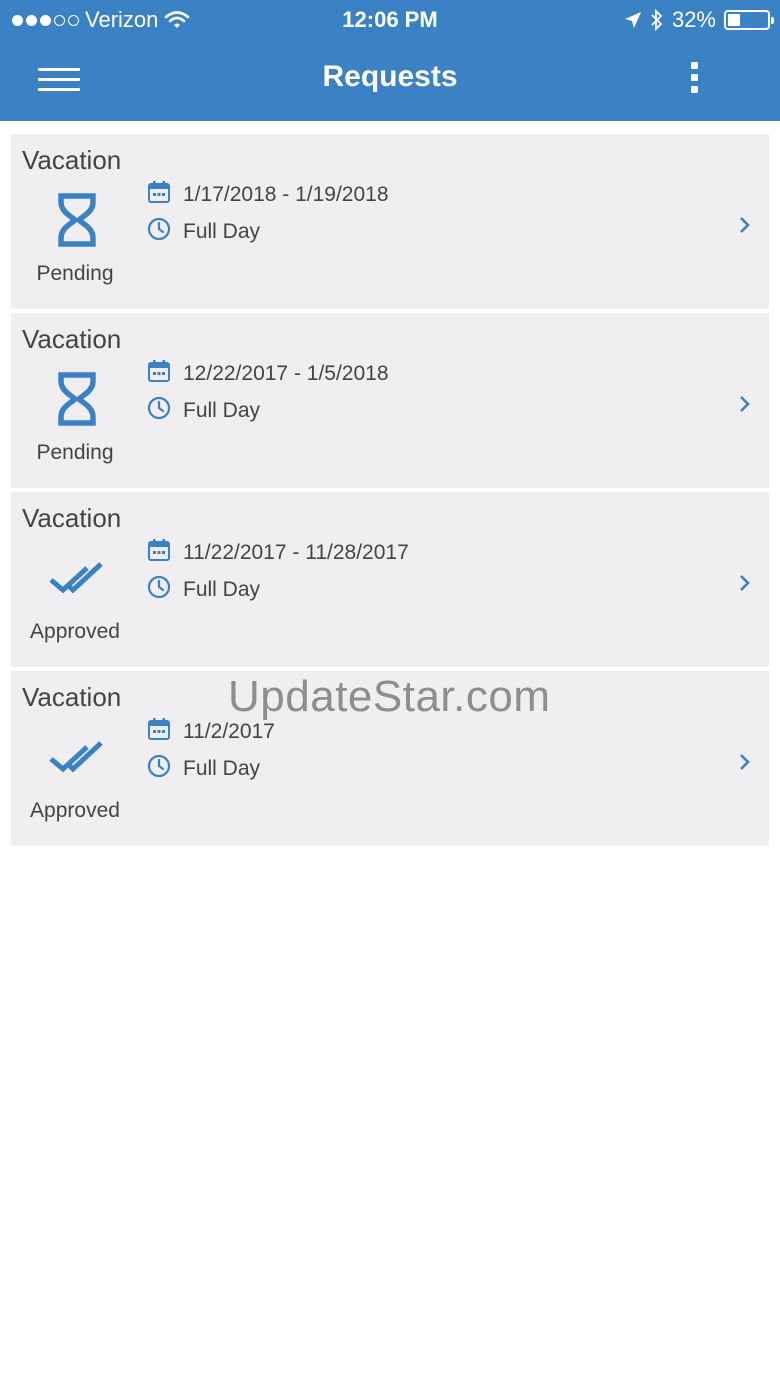  Describe the element at coordinates (390, 76) in the screenshot. I see `page-title: Requests` at that location.